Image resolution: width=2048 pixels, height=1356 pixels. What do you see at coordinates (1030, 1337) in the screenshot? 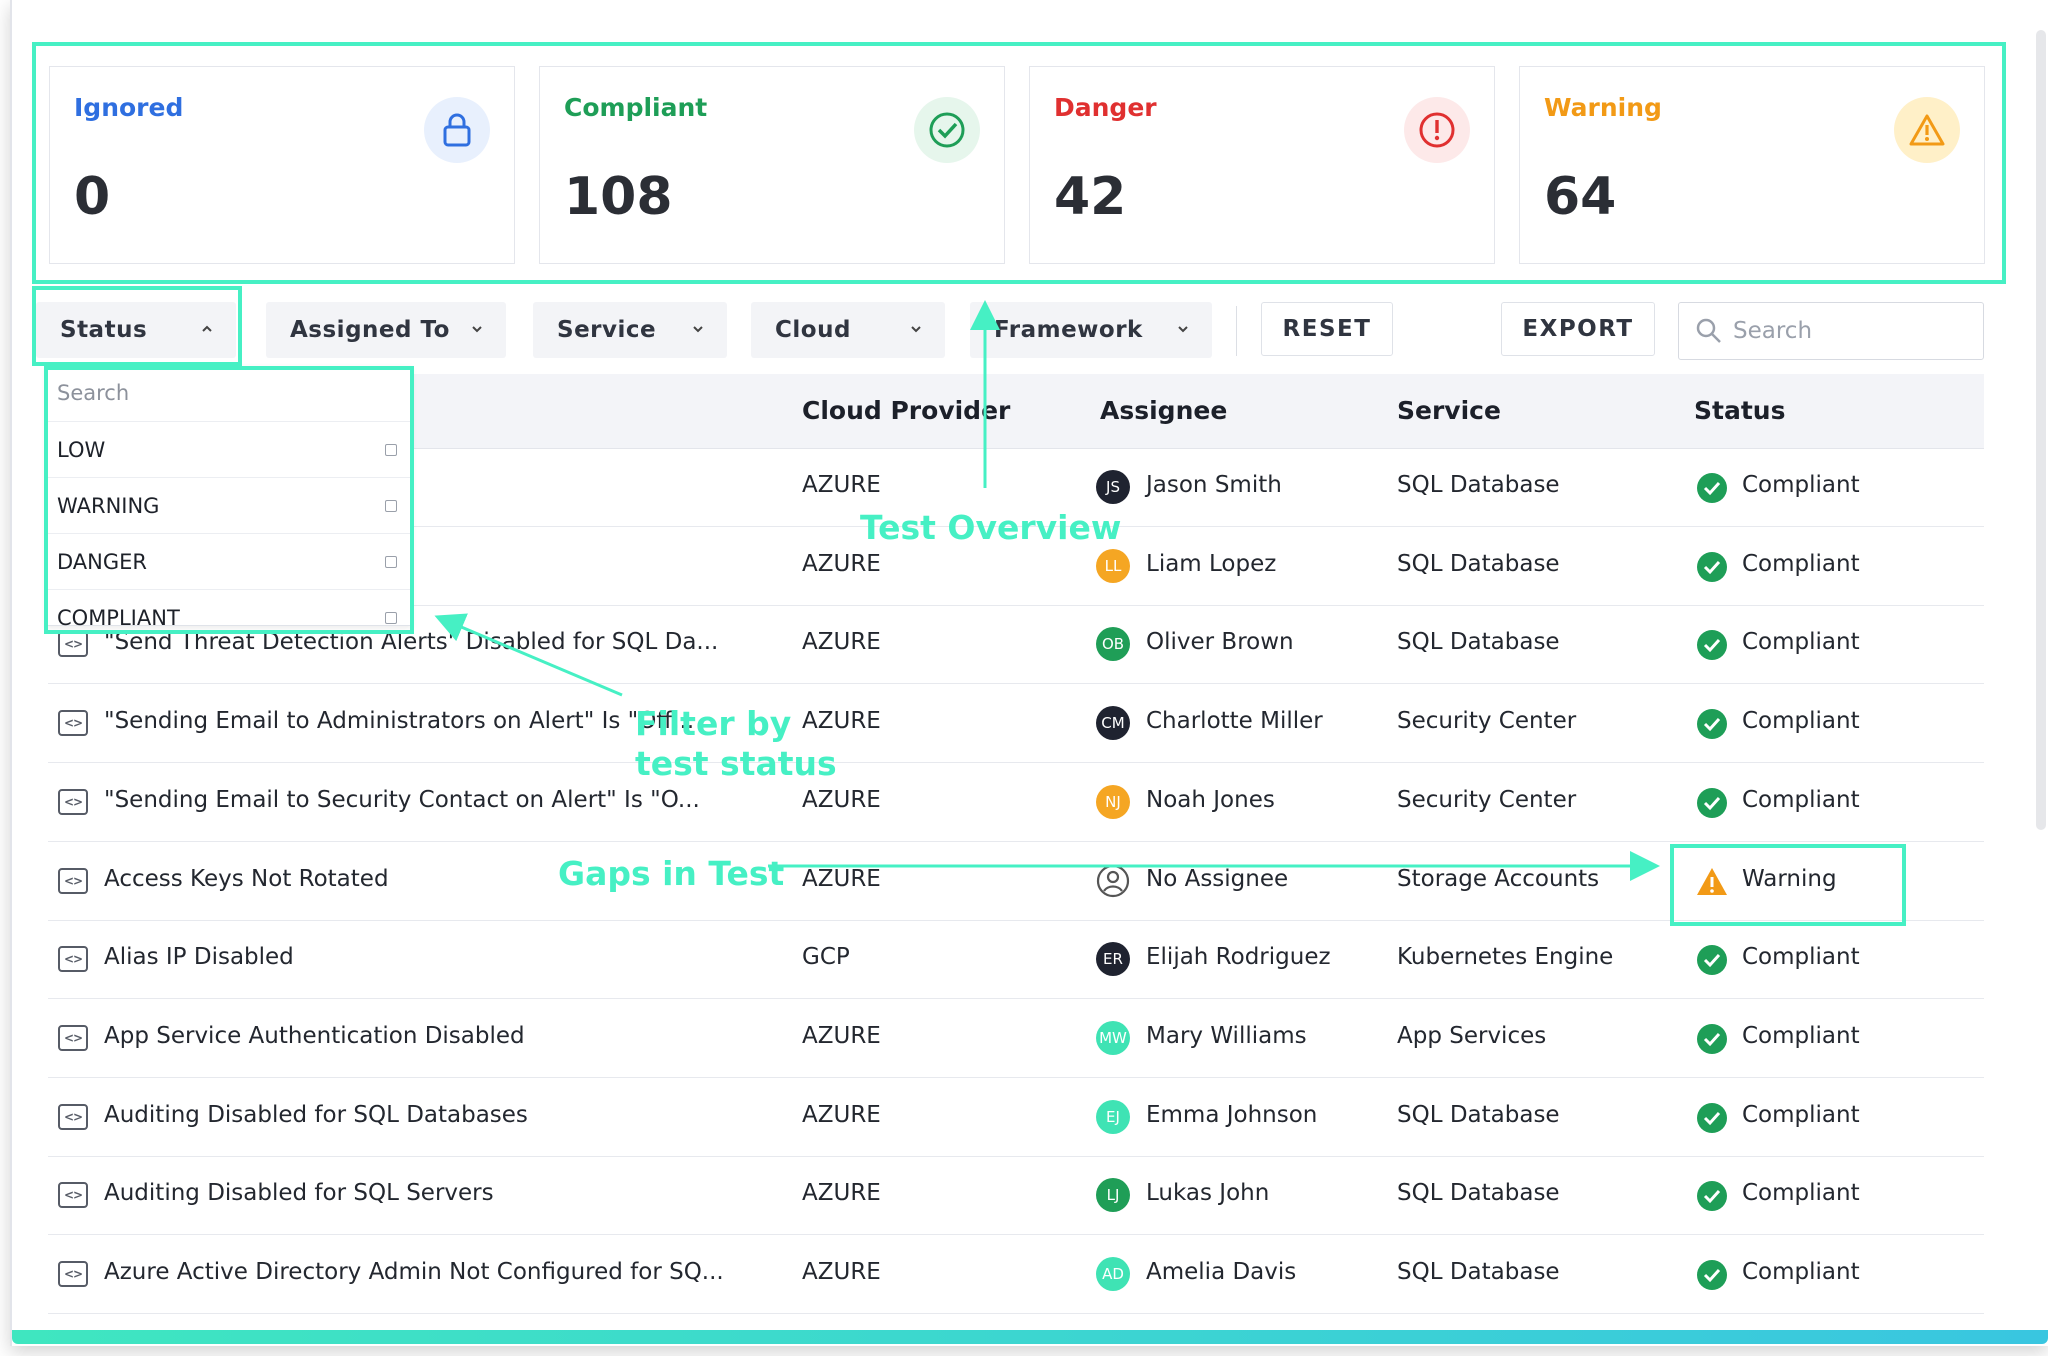
I see `bottom-accent-bar` at bounding box center [1030, 1337].